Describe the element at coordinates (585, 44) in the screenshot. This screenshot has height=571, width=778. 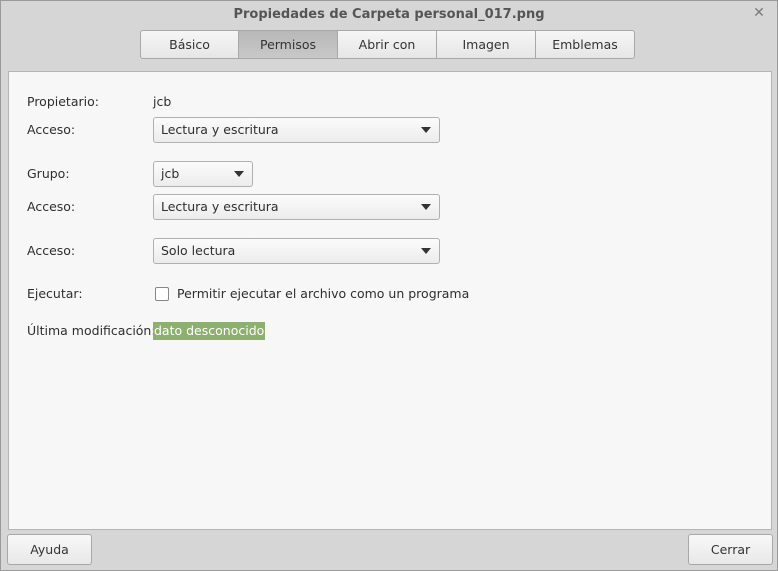
I see `tab-emblemas: Emblemas` at that location.